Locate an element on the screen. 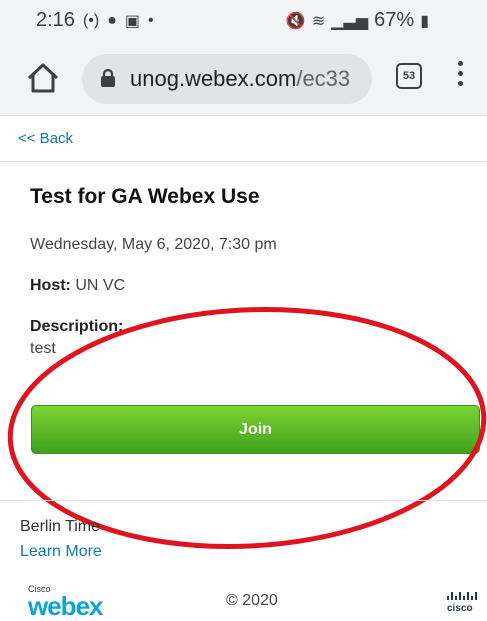  meeting-date: Wednesday, May 6, 2020, 7:30 pm is located at coordinates (153, 244).